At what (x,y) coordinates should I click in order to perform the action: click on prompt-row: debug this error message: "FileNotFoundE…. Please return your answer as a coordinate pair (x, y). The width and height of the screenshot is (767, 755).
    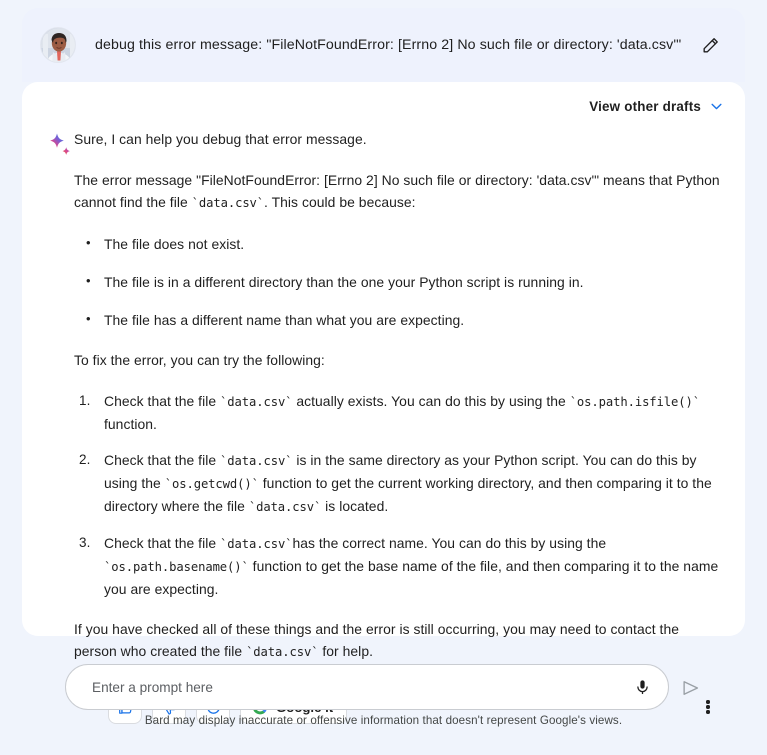
    Looking at the image, I should click on (383, 45).